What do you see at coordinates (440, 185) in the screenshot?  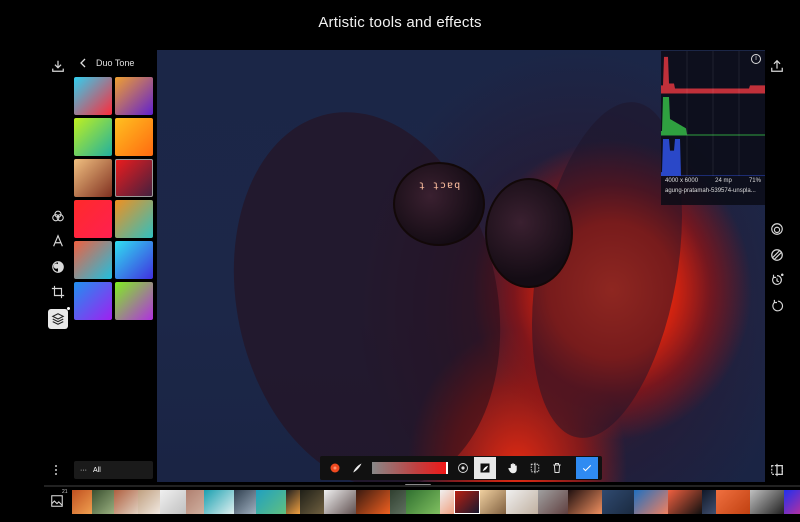 I see `photo-reflection: ʇ ʇɔɐq` at bounding box center [440, 185].